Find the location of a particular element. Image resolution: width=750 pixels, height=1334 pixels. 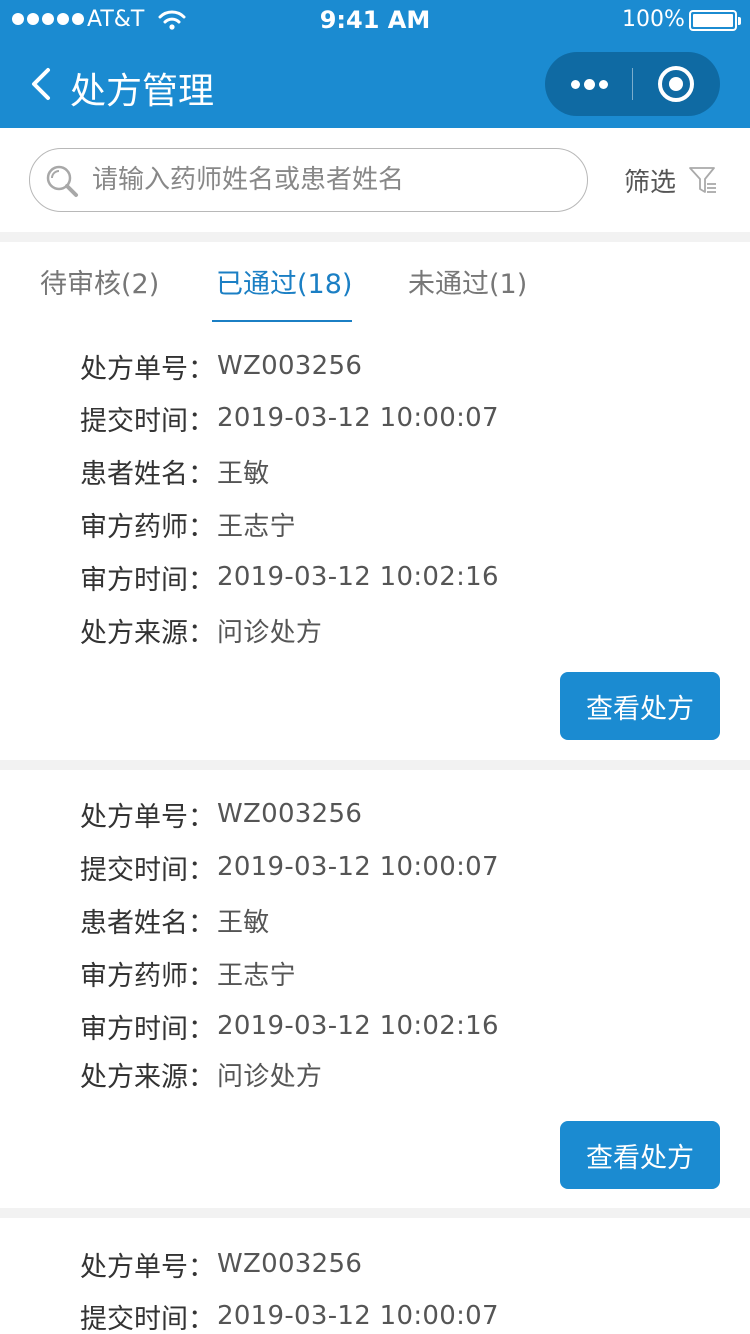

app-header: AT&T 9:41 AM 100% 处方管理 is located at coordinates (375, 64).